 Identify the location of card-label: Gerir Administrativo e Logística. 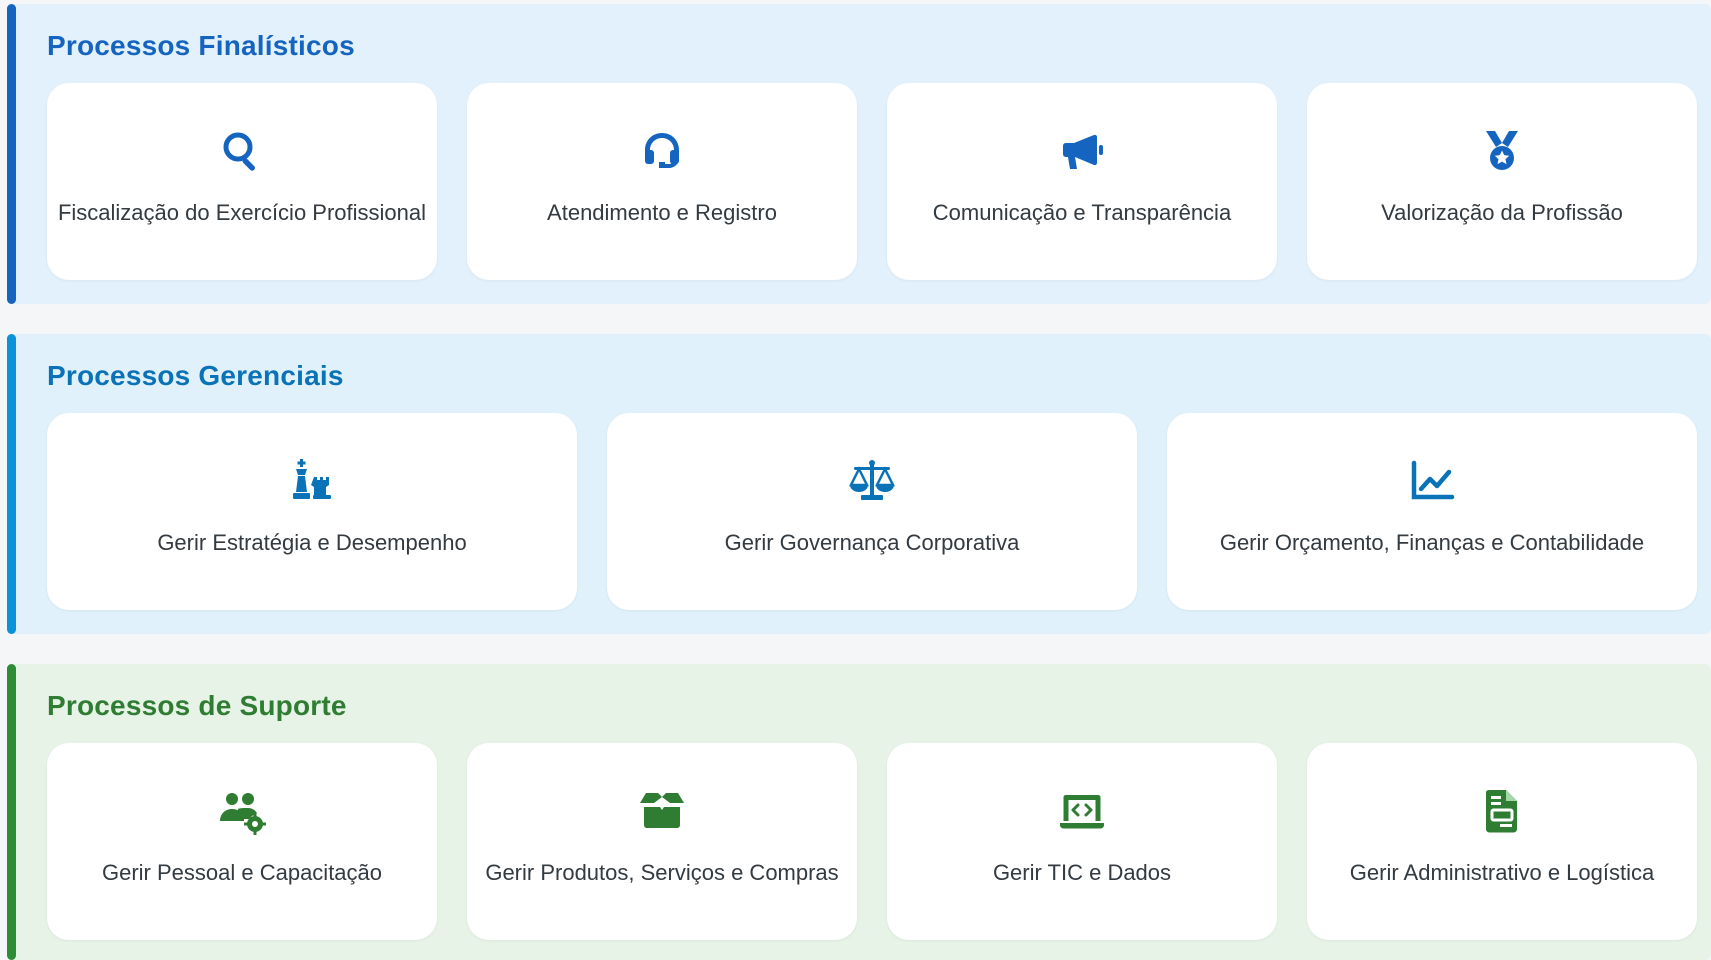
(1502, 872).